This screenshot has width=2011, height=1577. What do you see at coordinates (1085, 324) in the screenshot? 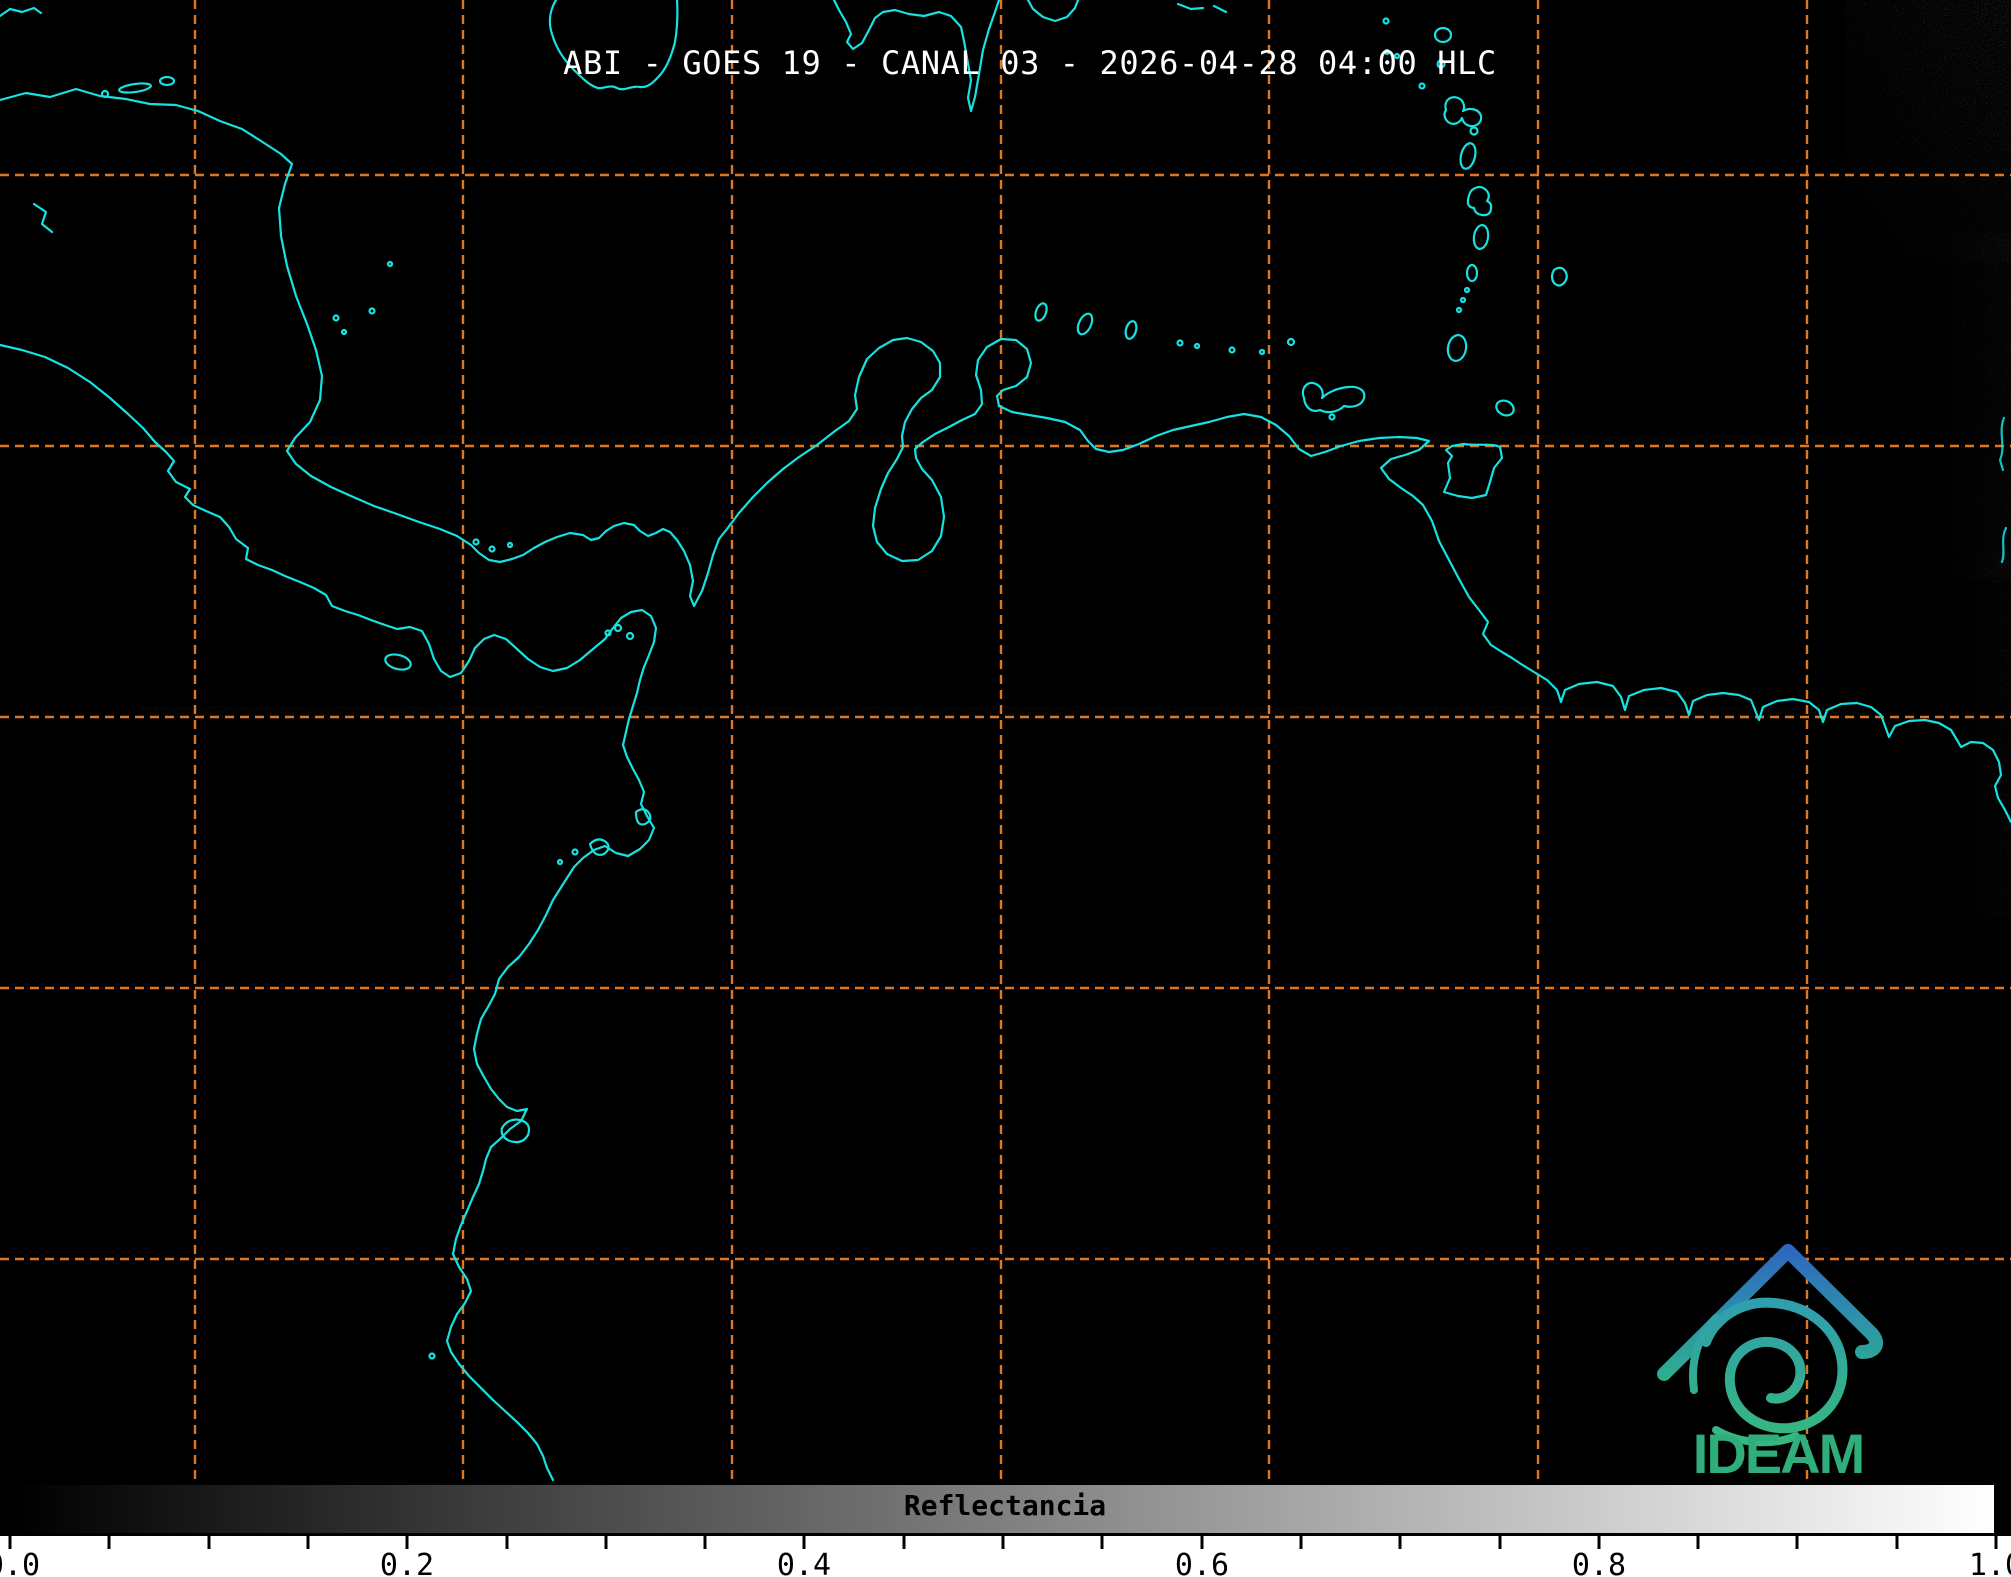
I see `curacao` at bounding box center [1085, 324].